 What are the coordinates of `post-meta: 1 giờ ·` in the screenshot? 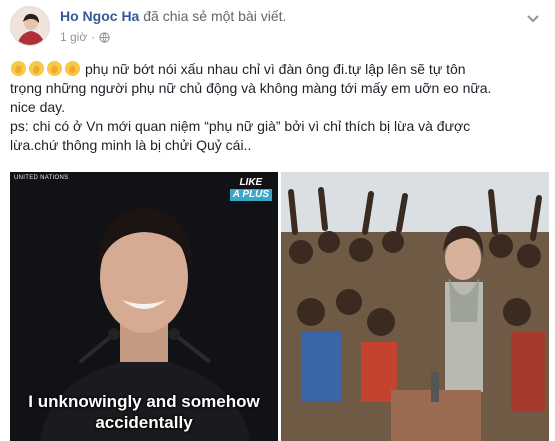 It's located at (85, 37).